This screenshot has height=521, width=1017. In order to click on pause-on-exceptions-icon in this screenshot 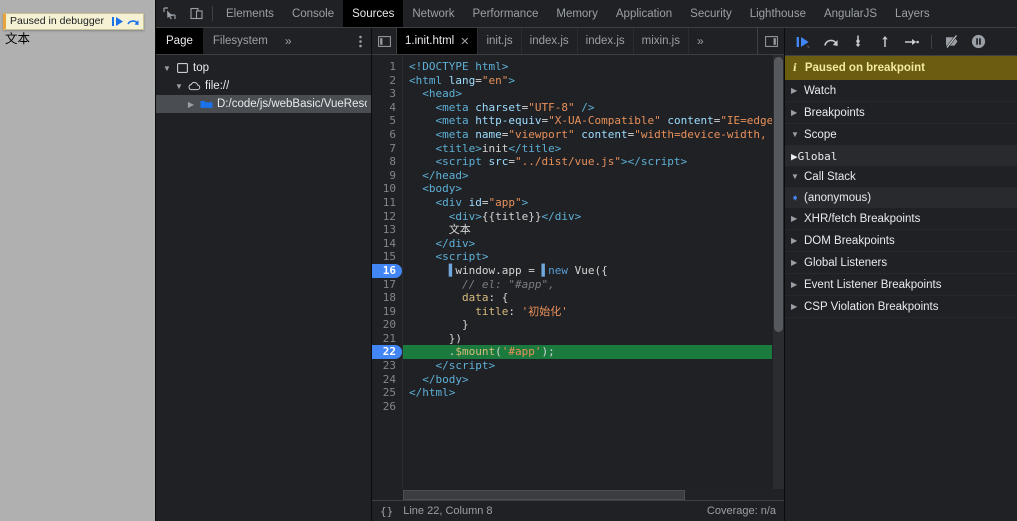, I will do `click(978, 42)`.